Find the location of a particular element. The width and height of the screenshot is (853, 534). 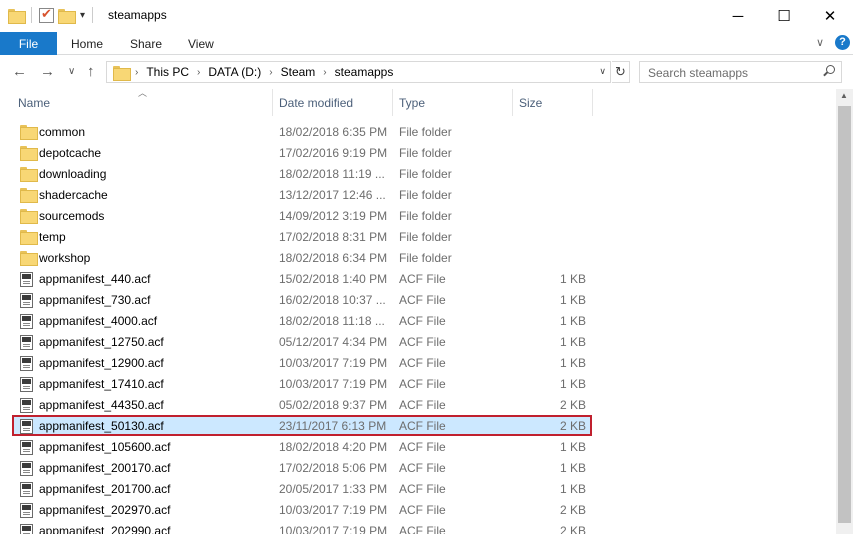

file-row: sourcemods 14/09/2012 3:19 PM File folder is located at coordinates (302, 215).